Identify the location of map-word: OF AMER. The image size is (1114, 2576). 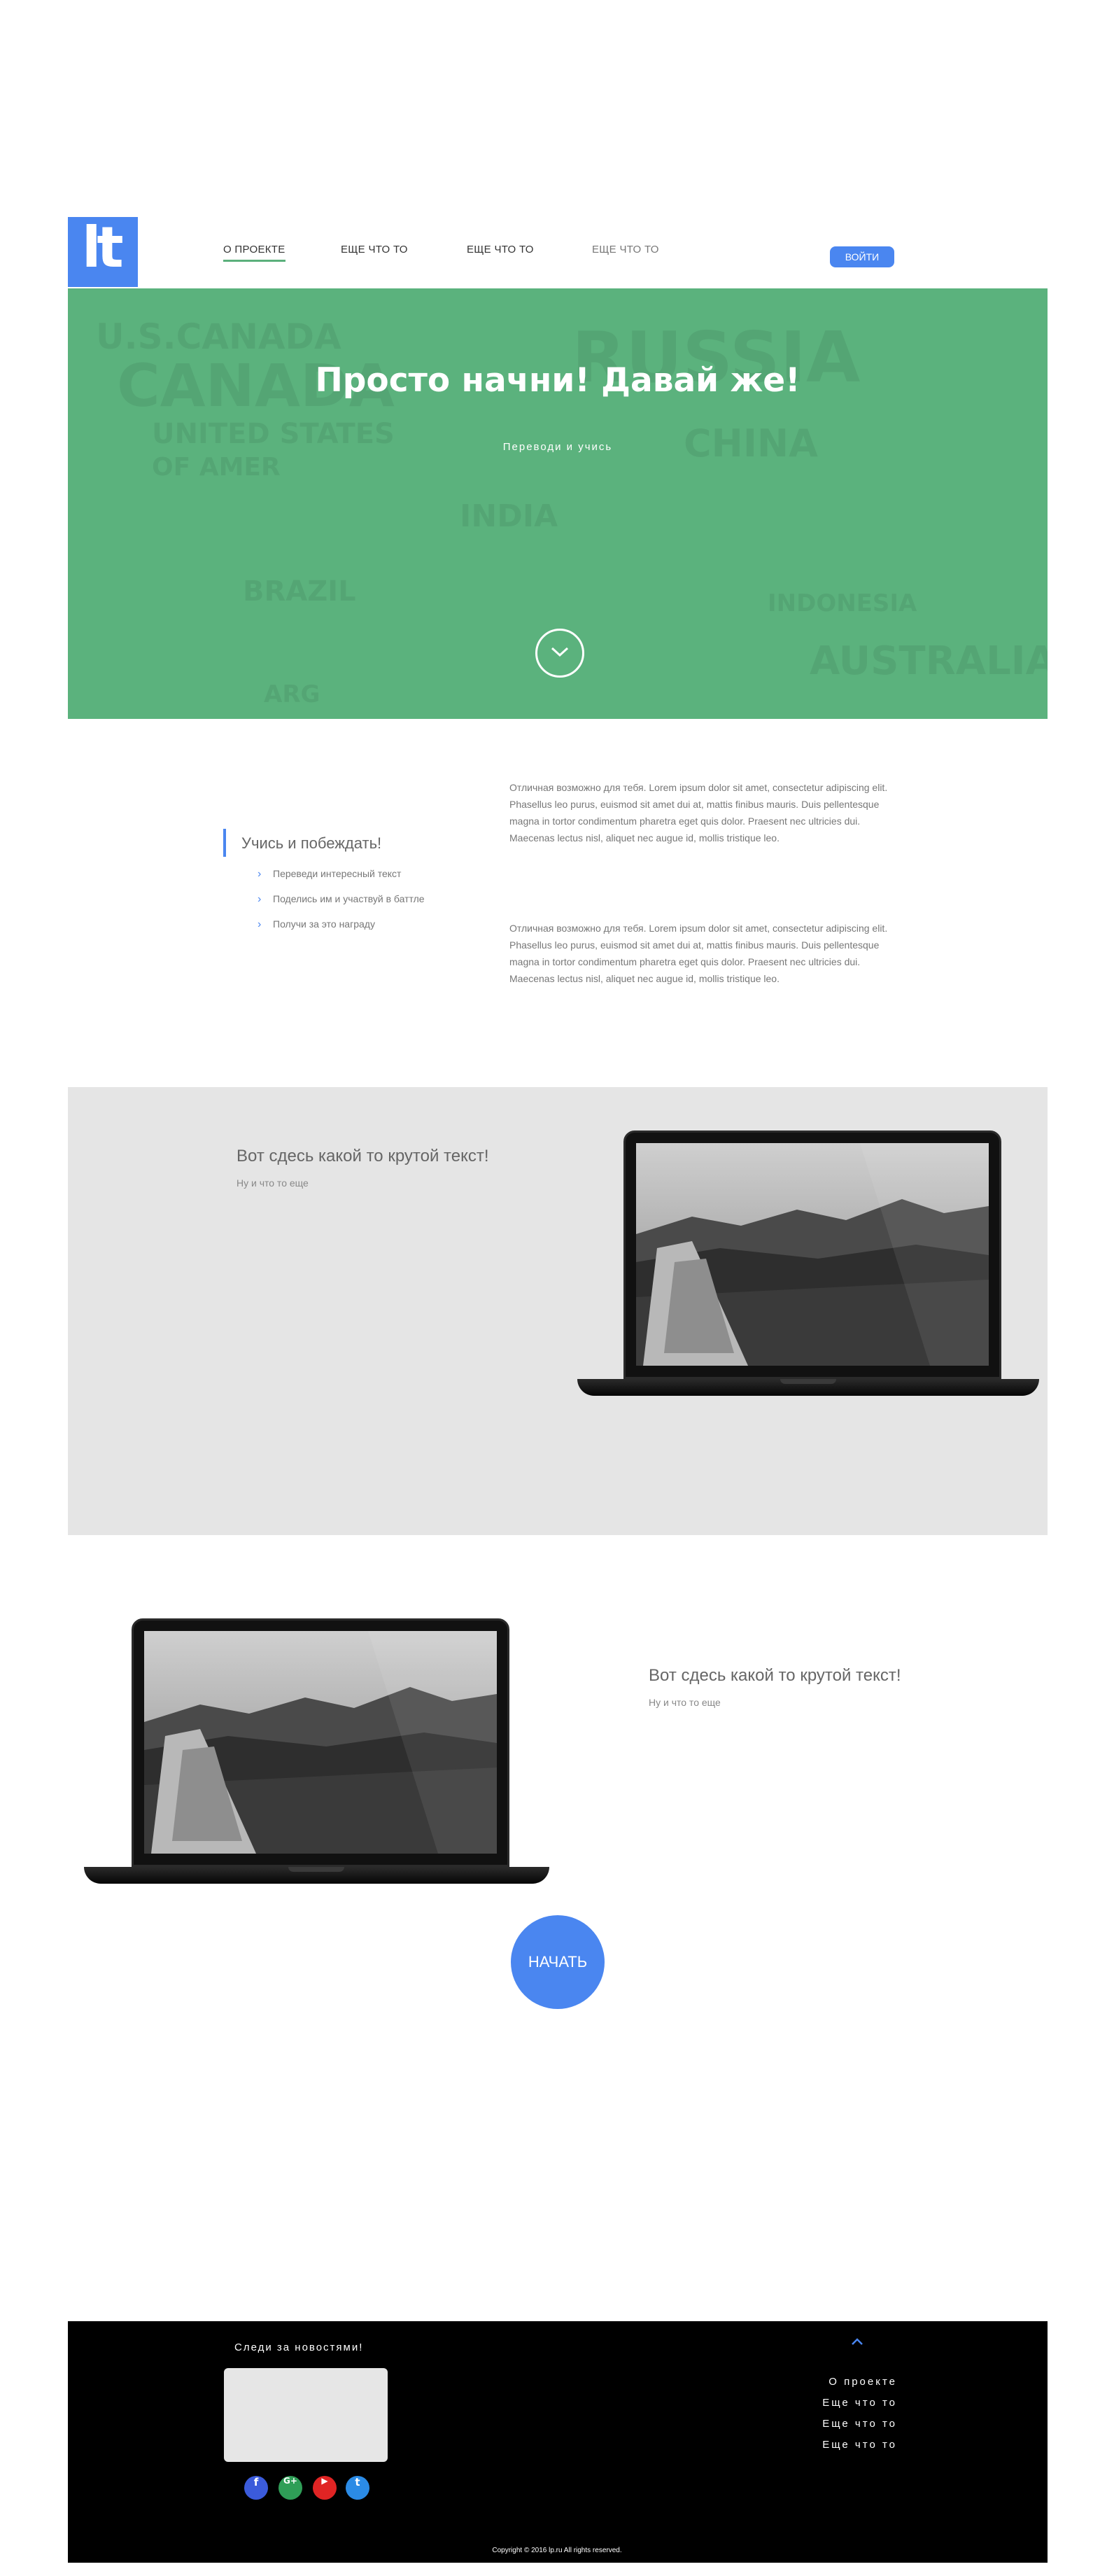
(216, 467).